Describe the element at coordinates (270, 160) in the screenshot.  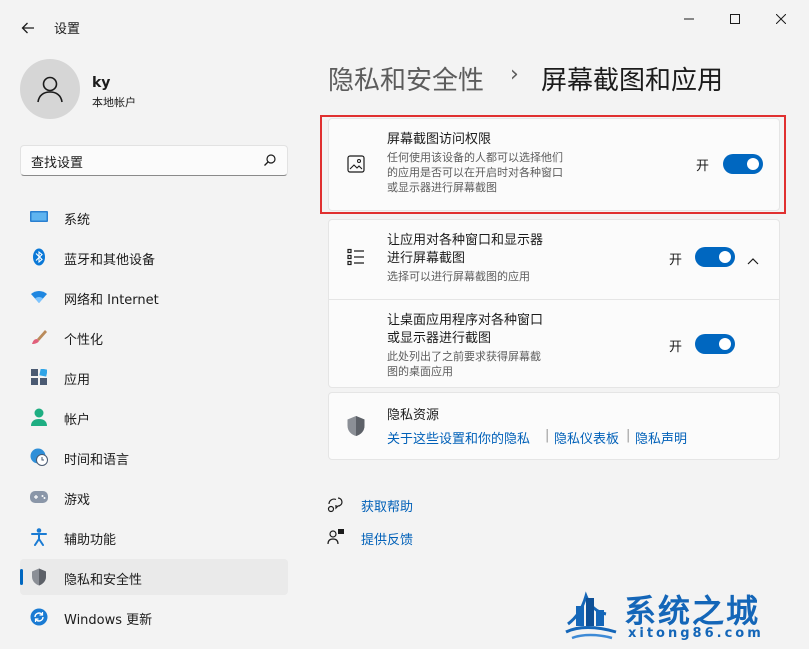
I see `search-icon` at that location.